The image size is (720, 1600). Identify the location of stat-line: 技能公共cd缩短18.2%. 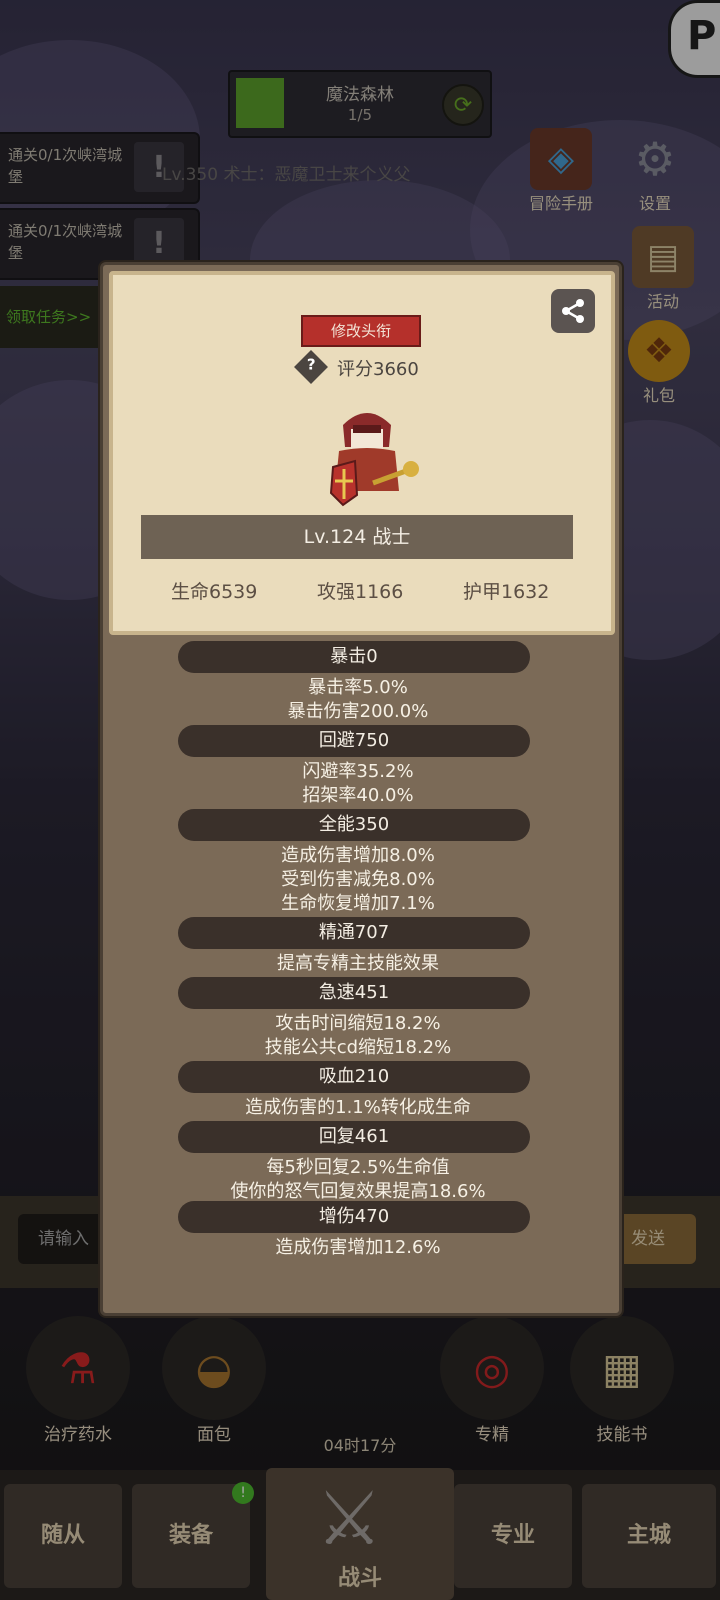
(358, 1047).